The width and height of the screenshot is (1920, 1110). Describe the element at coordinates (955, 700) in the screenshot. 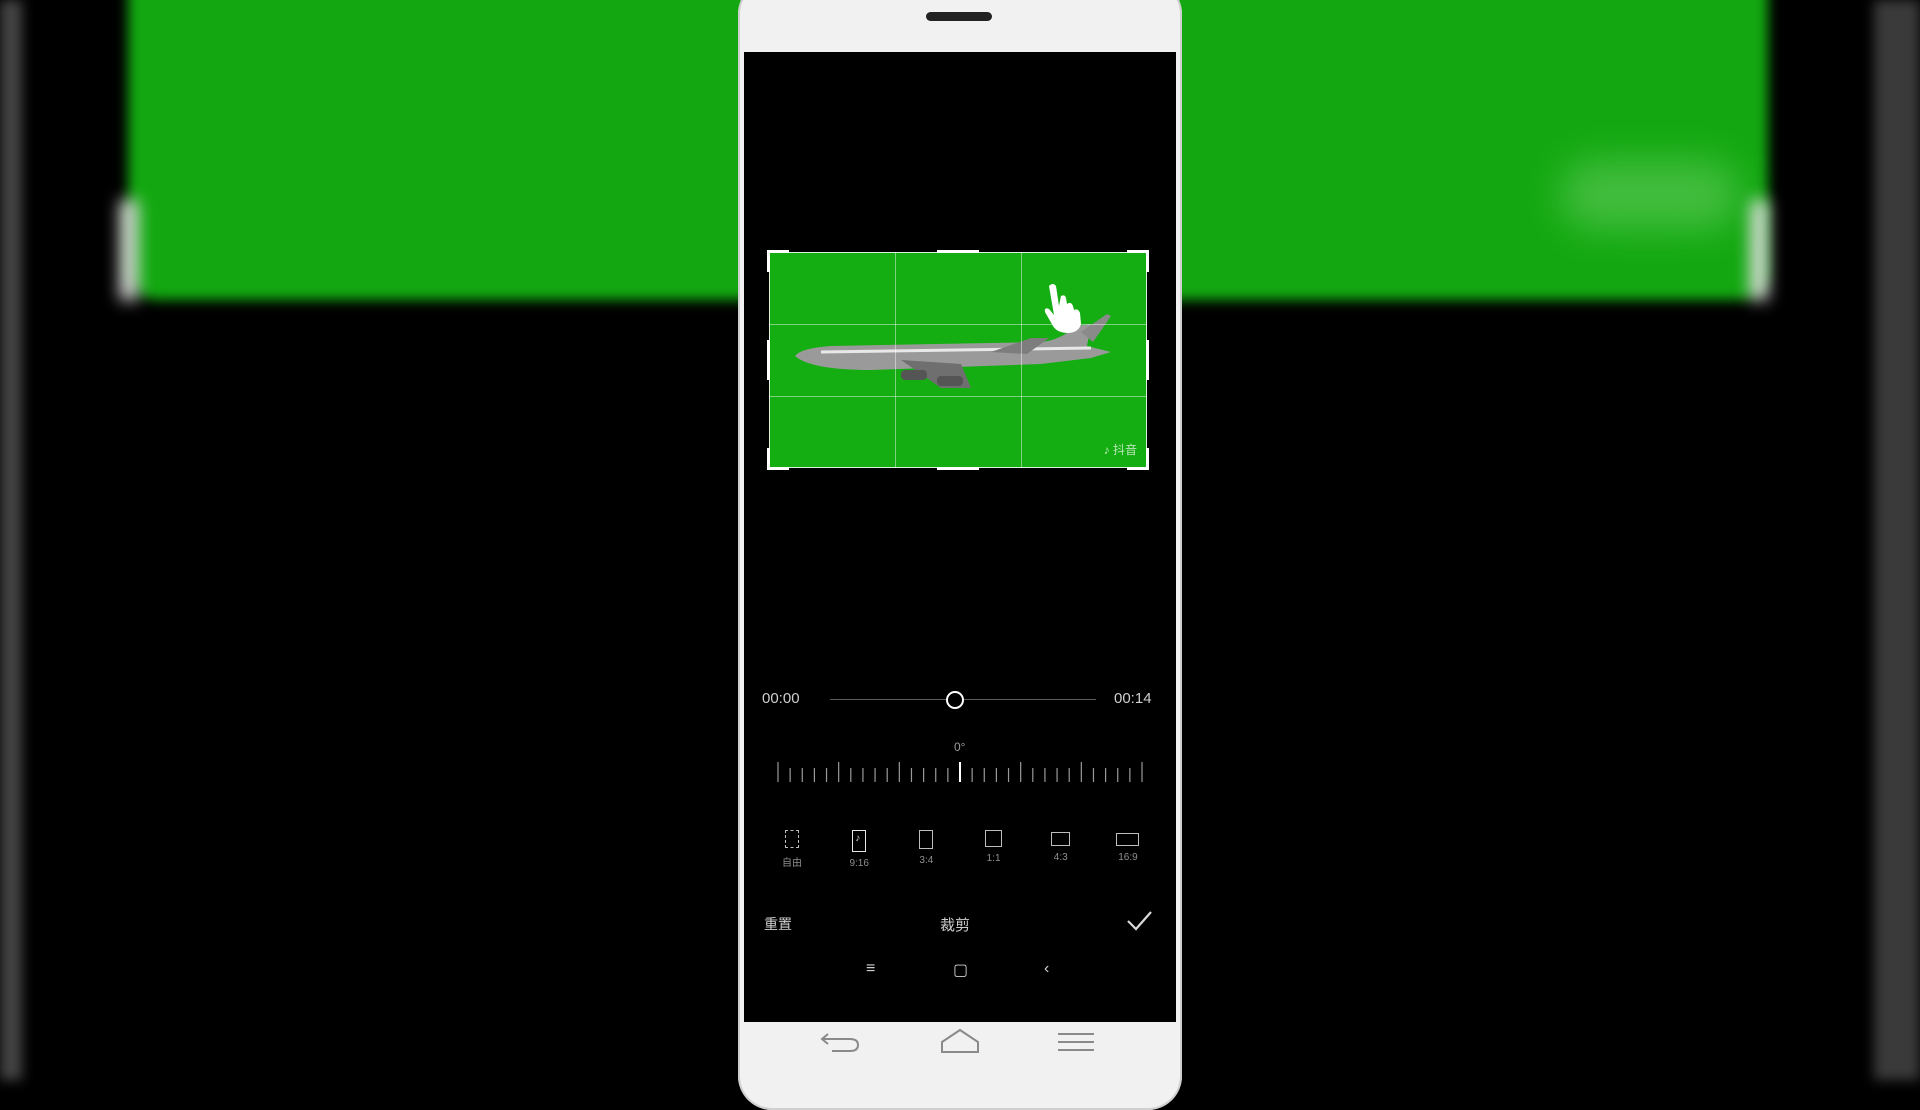

I see `timeline-scrubber` at that location.